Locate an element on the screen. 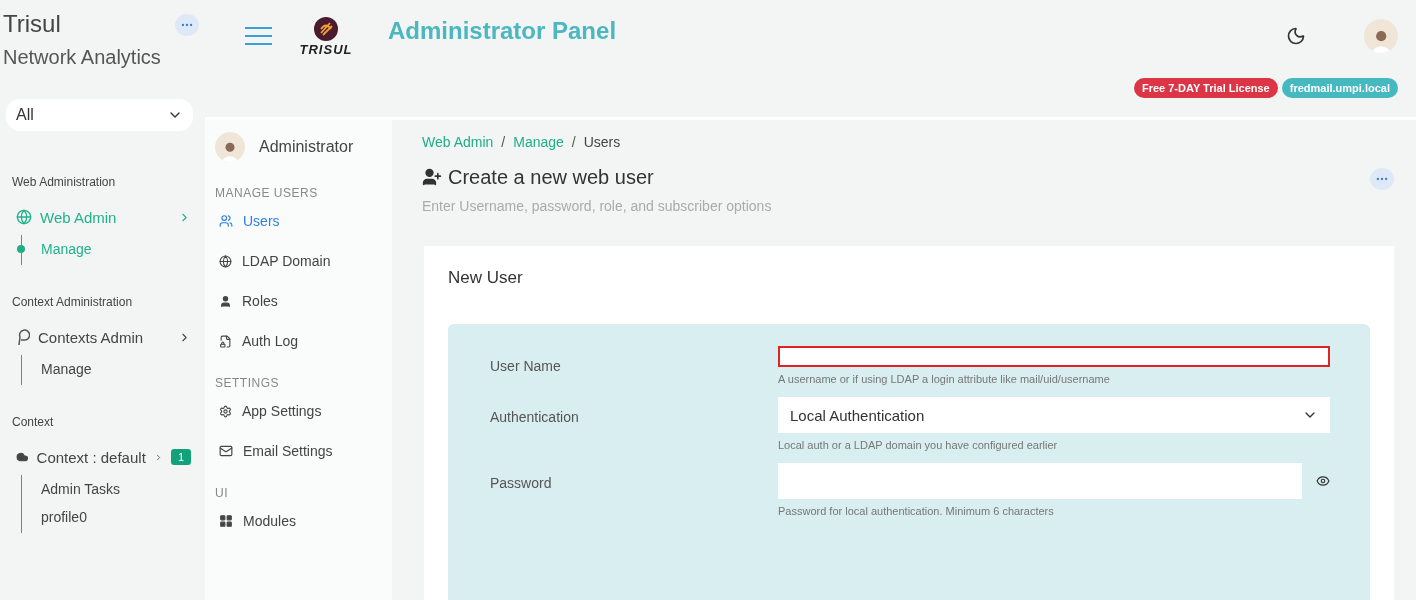  app-title: Administrator Panel is located at coordinates (503, 31).